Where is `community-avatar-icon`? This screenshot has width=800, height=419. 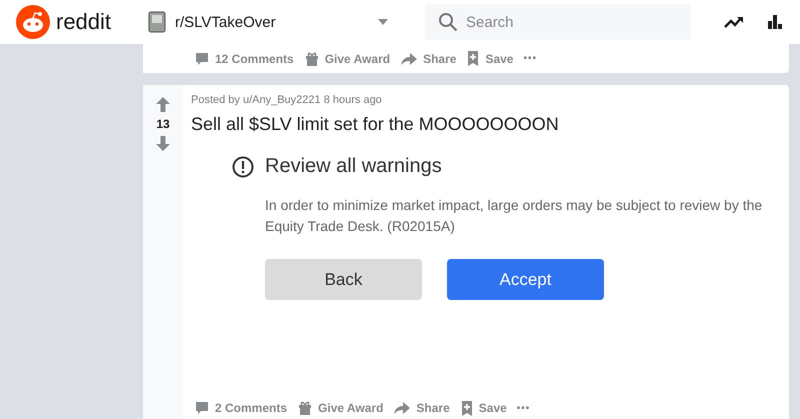 community-avatar-icon is located at coordinates (157, 22).